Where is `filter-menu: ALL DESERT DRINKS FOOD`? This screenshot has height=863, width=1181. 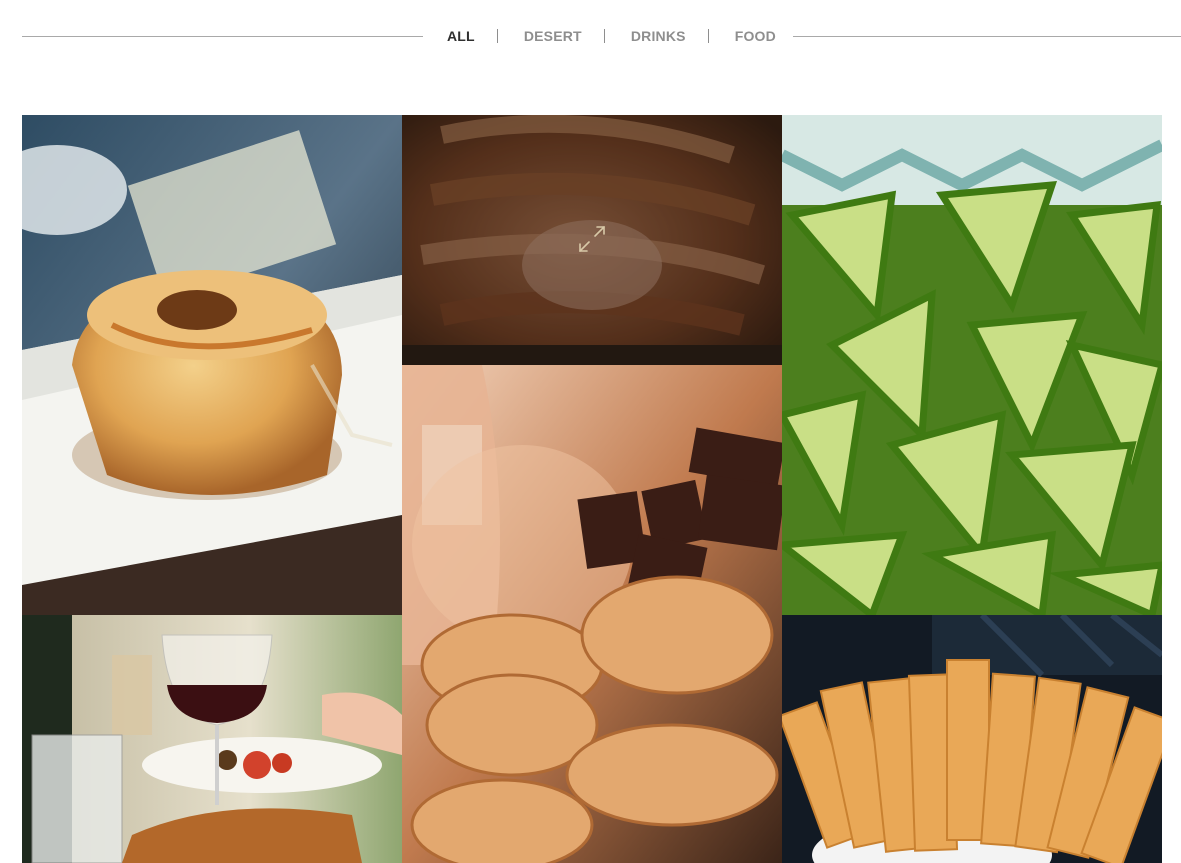 filter-menu: ALL DESERT DRINKS FOOD is located at coordinates (611, 36).